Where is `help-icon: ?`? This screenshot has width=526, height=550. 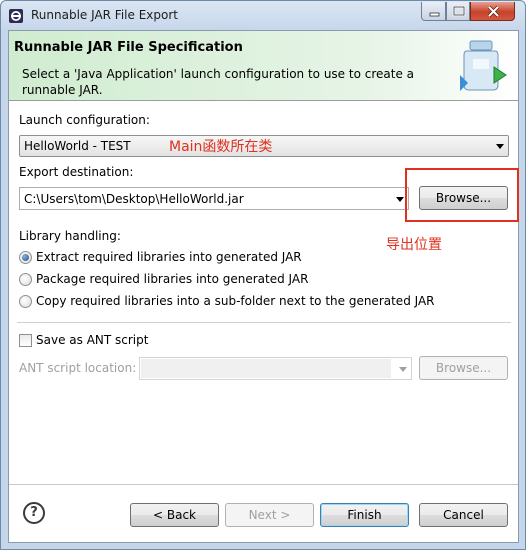 help-icon: ? is located at coordinates (34, 513).